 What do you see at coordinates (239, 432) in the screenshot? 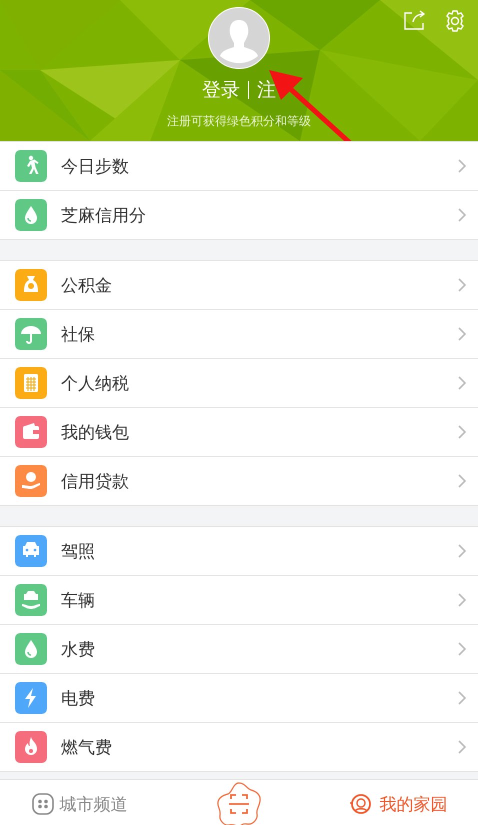
I see `menu-row: 我的钱包` at bounding box center [239, 432].